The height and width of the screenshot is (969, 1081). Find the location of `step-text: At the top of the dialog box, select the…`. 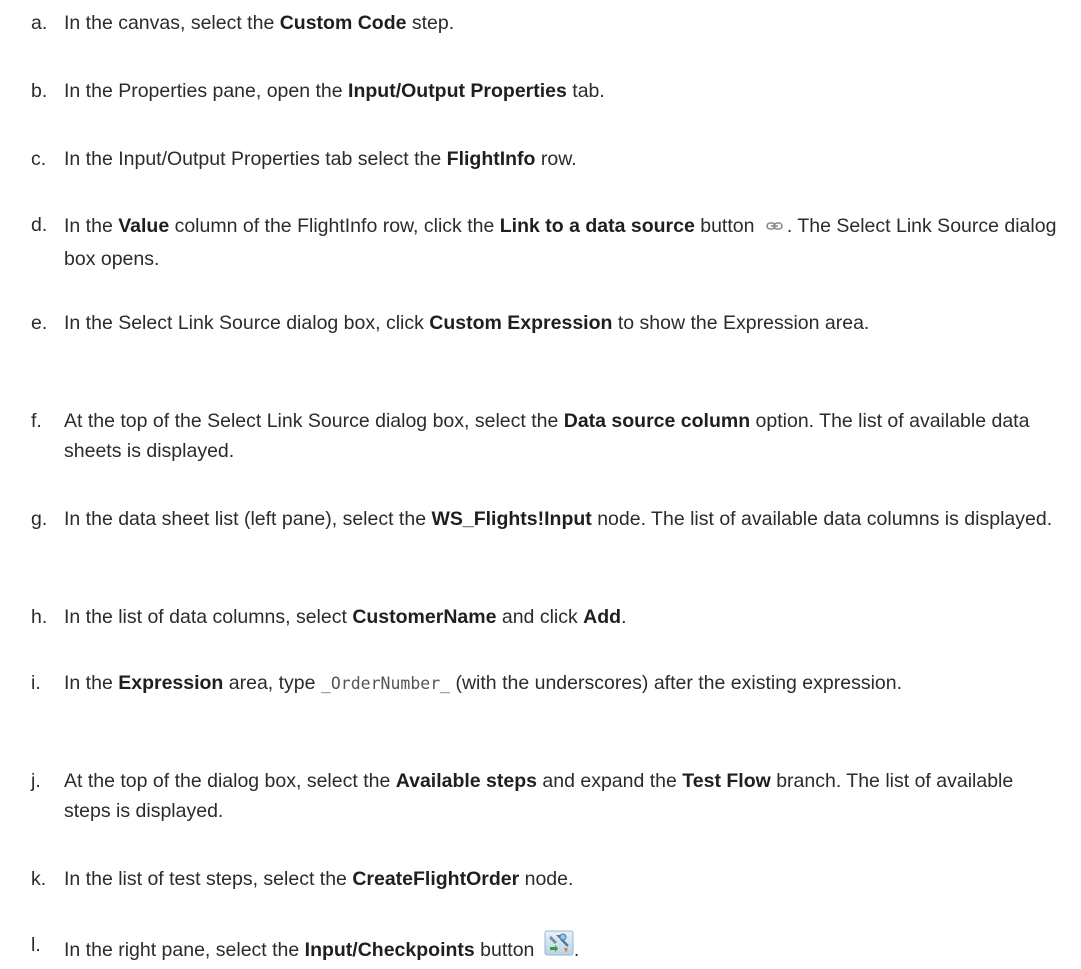

step-text: At the top of the dialog box, select the… is located at coordinates (562, 796).